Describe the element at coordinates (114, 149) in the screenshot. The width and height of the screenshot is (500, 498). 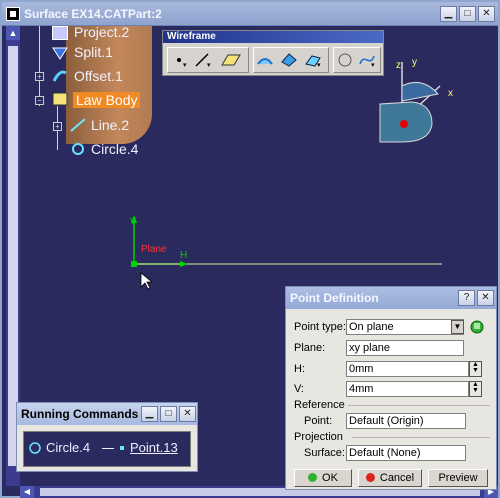
I see `tree-item-circle: Circle.4` at that location.